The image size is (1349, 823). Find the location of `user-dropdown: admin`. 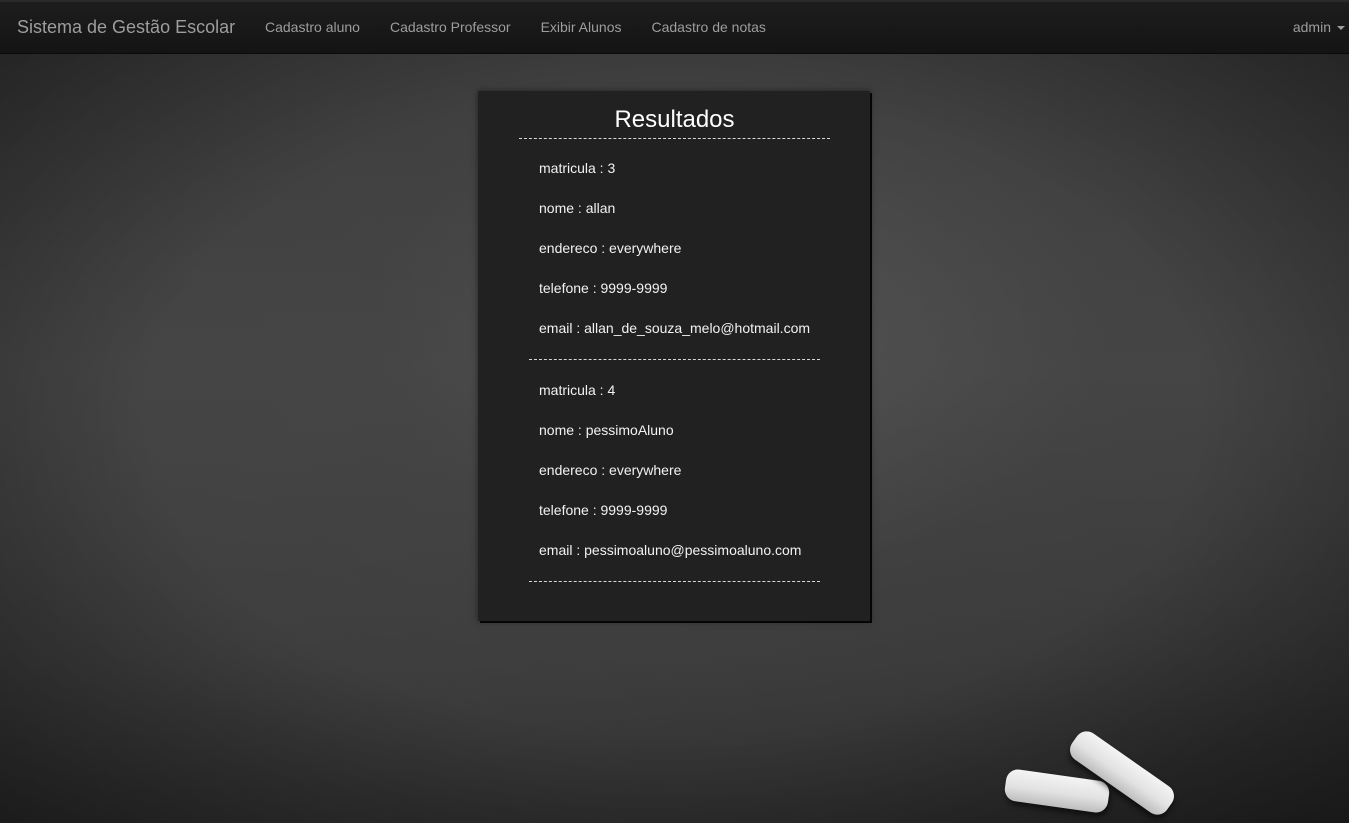

user-dropdown: admin is located at coordinates (1319, 27).